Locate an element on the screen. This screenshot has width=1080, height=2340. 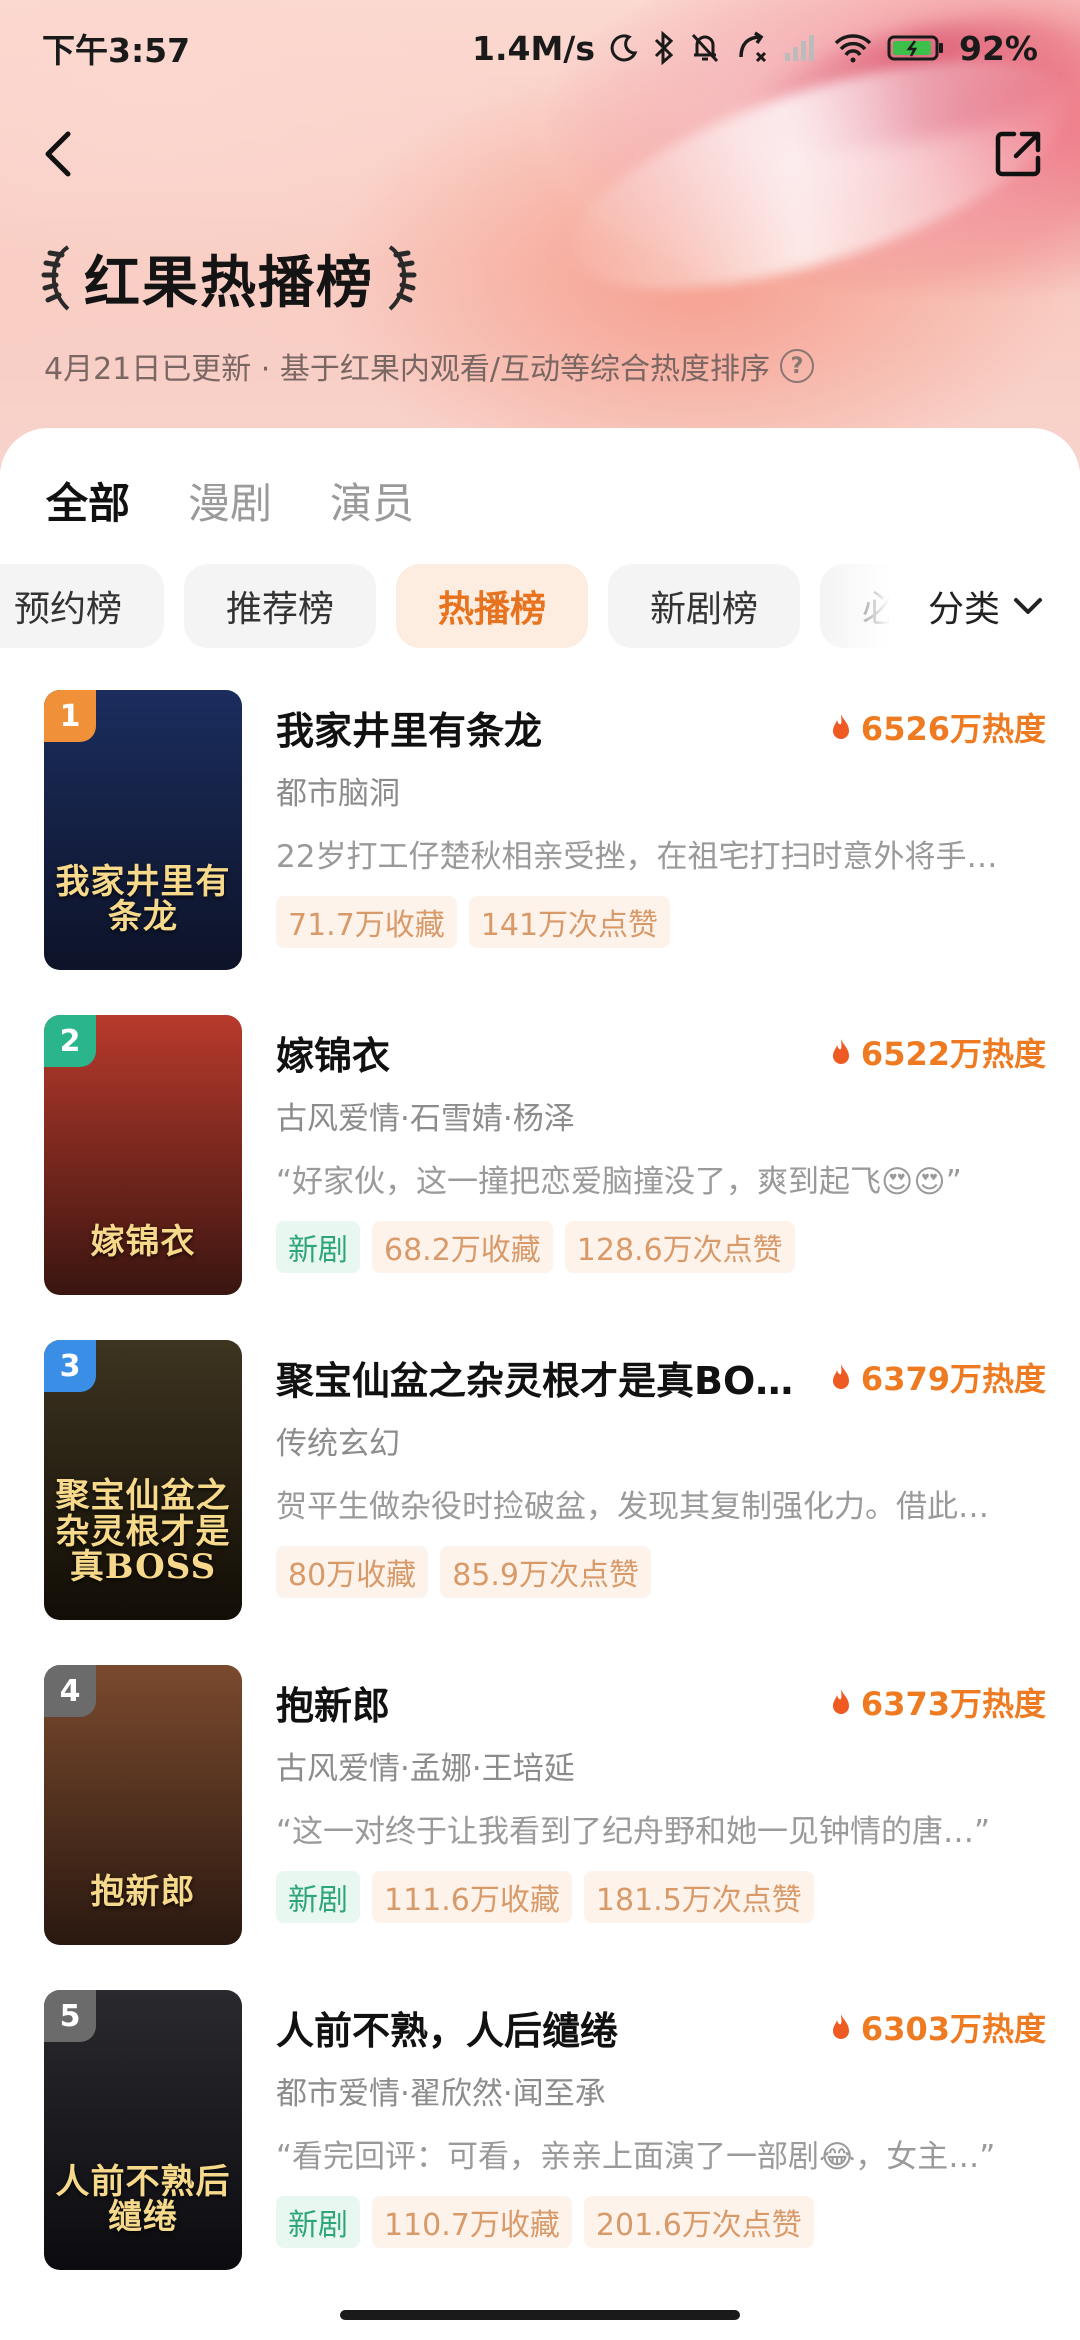
genre-line: 都市爱情·翟欣然·闻至承 is located at coordinates (441, 2094).